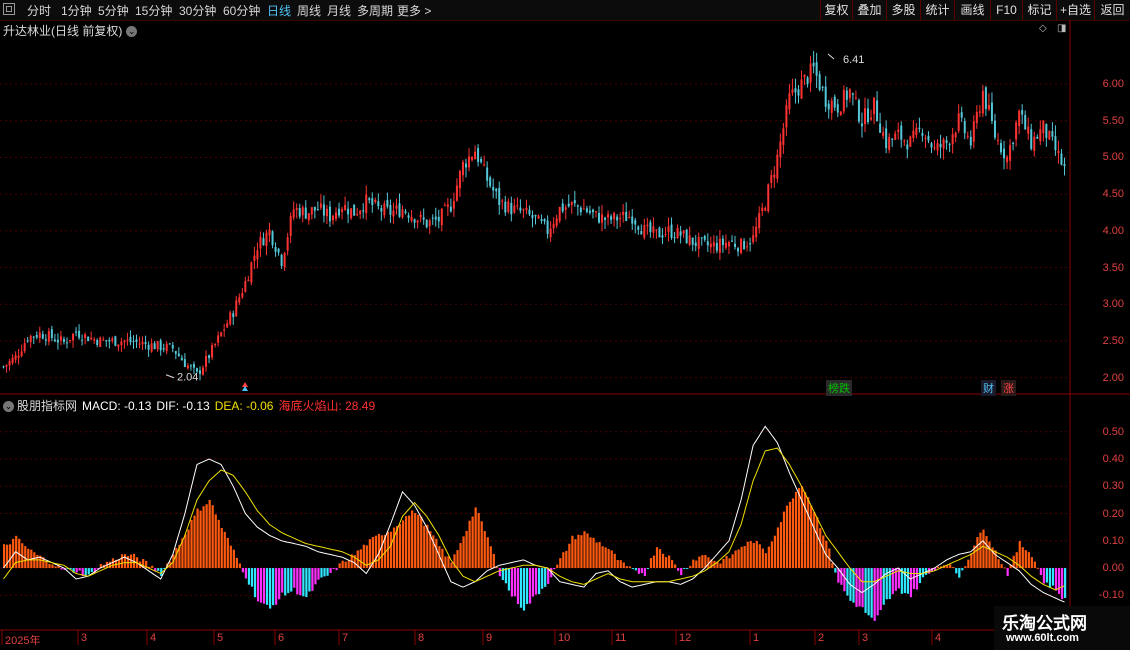 The height and width of the screenshot is (650, 1130). Describe the element at coordinates (988, 388) in the screenshot. I see `price-tag-1: 财` at that location.